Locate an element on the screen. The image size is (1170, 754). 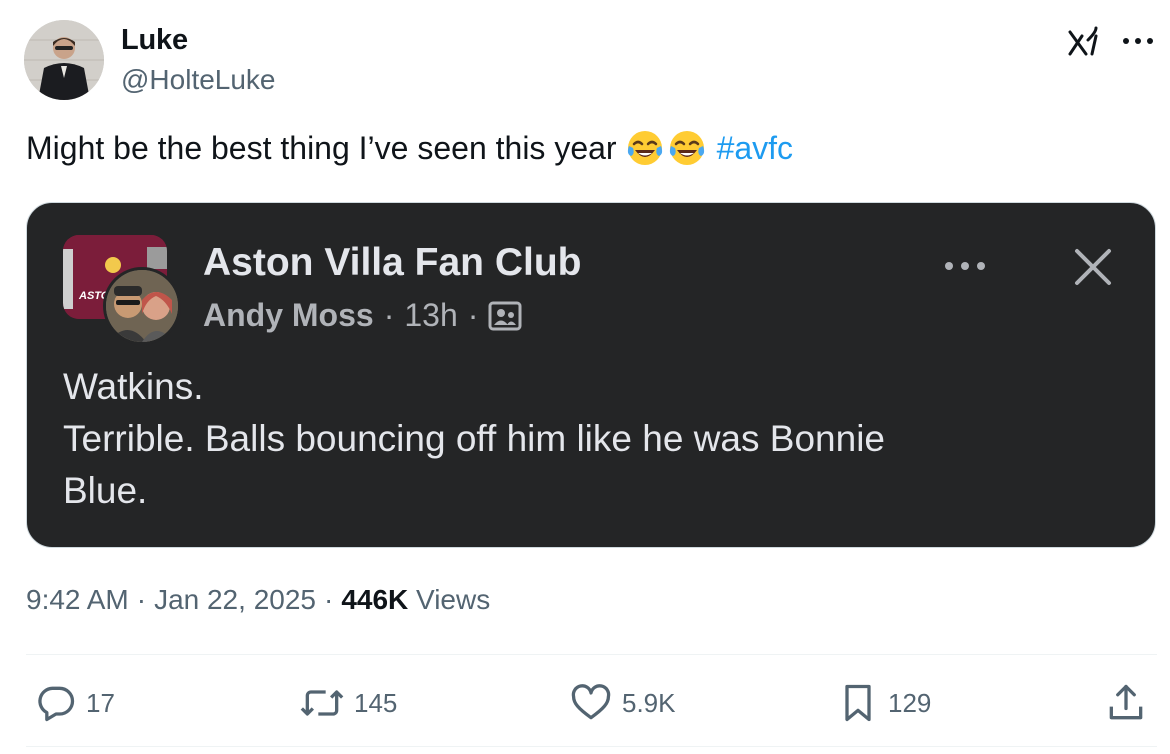
profile-photo-icon is located at coordinates (64, 60).